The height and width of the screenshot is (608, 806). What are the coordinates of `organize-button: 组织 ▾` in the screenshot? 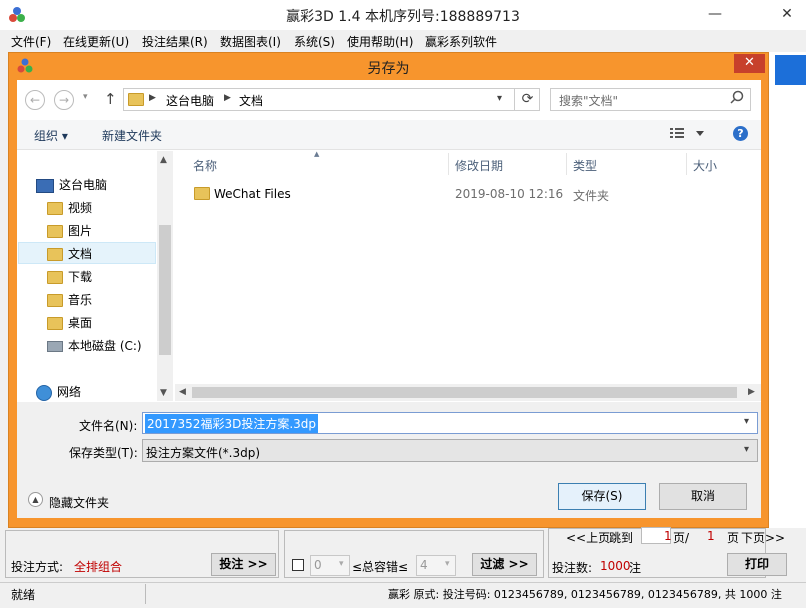 It's located at (51, 135).